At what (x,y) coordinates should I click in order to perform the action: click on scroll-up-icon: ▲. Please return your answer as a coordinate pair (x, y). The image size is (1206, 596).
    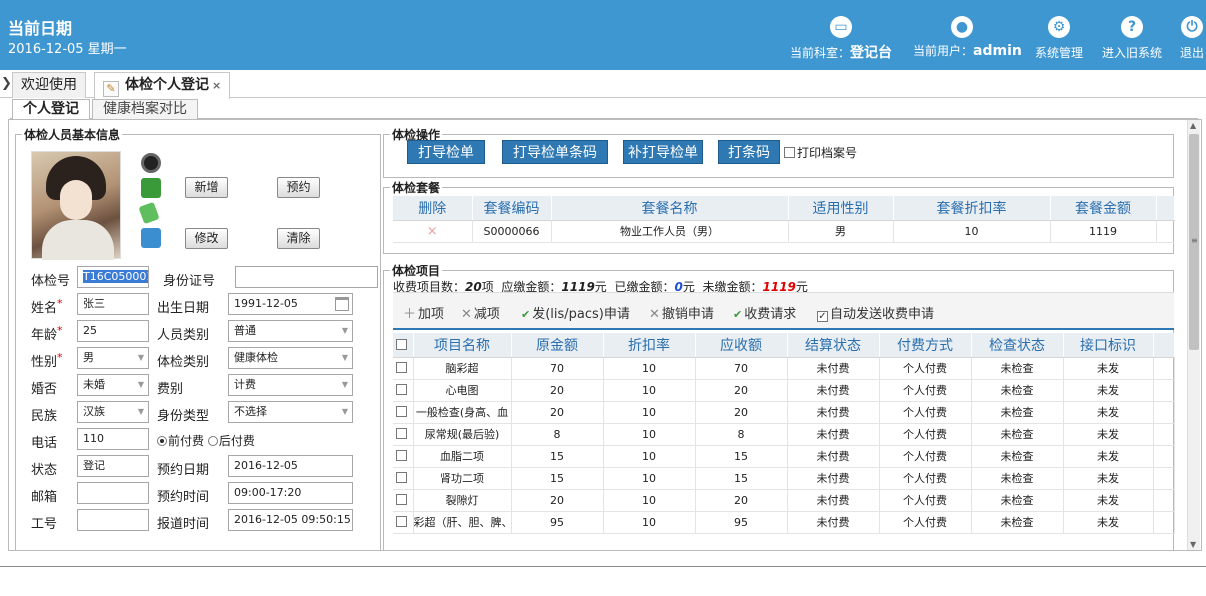
    Looking at the image, I should click on (1193, 125).